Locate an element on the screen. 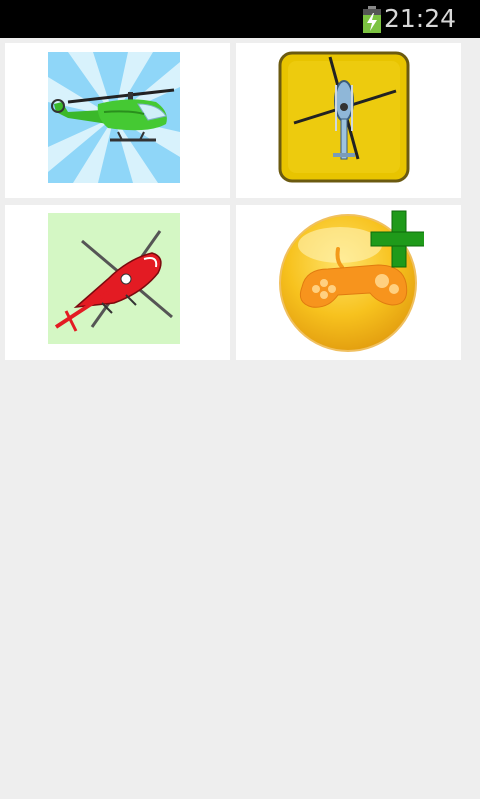  red-helicopter-icon is located at coordinates (114, 278).